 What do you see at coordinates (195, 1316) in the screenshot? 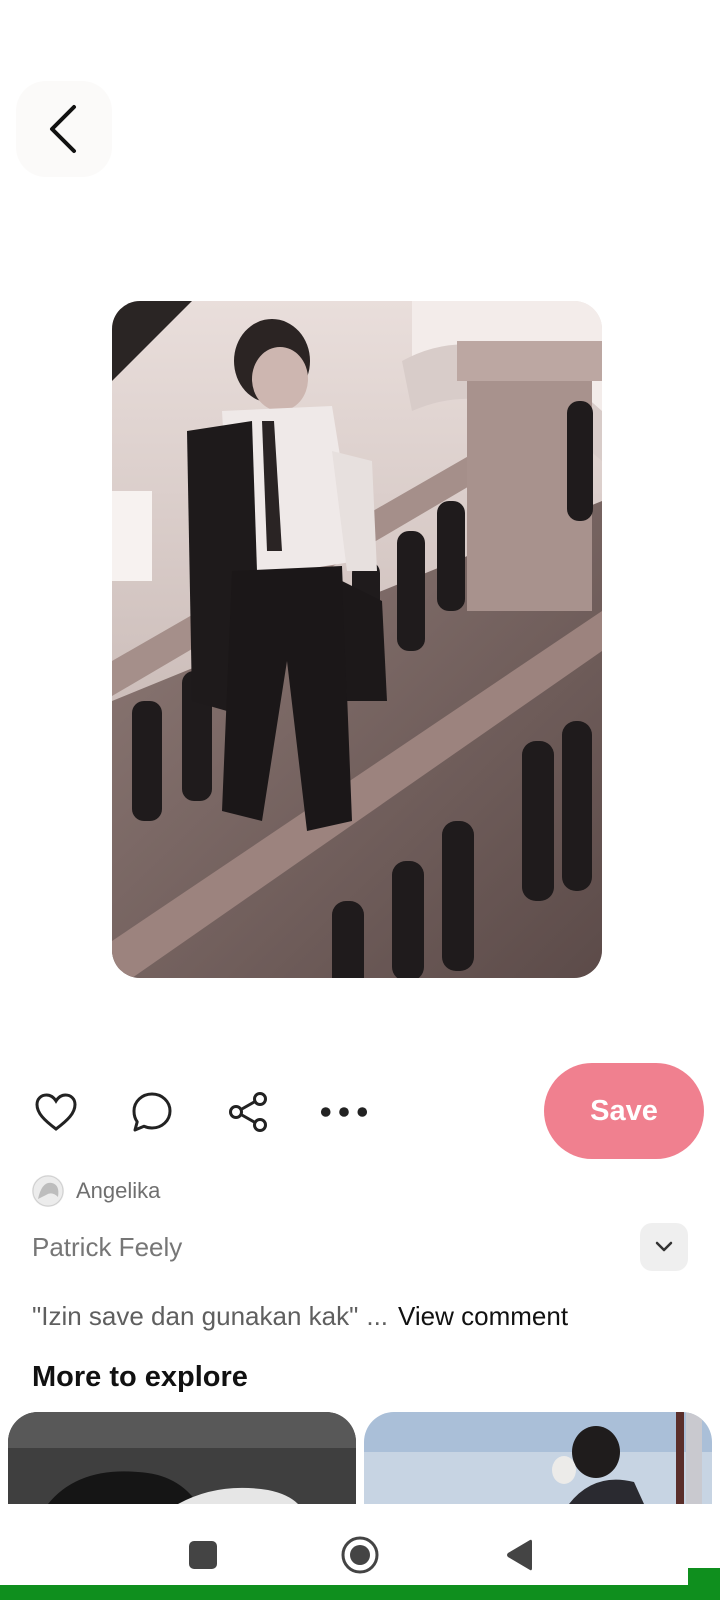
I see `comment-text: "Izin save dan gunakan kak"` at bounding box center [195, 1316].